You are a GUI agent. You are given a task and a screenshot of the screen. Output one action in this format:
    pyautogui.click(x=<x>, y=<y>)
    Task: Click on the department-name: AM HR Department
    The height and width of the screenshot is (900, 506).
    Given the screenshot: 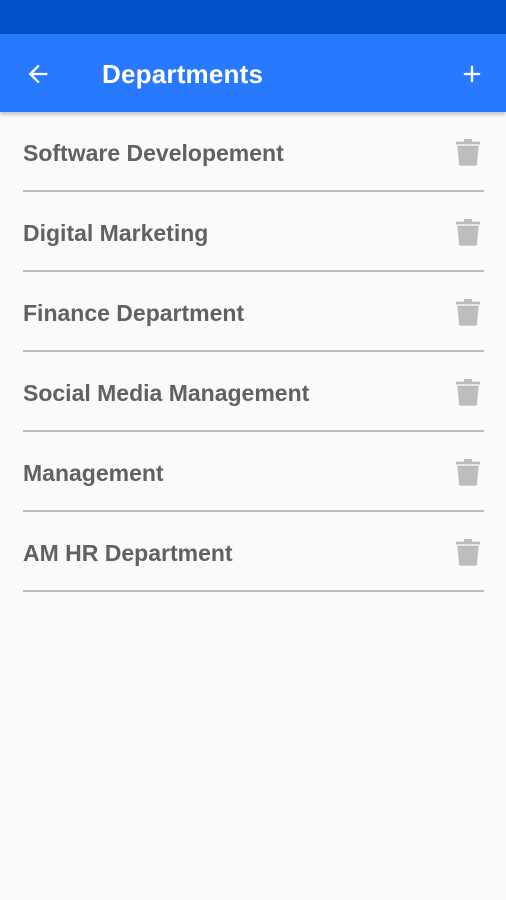 What is the action you would take?
    pyautogui.click(x=128, y=553)
    